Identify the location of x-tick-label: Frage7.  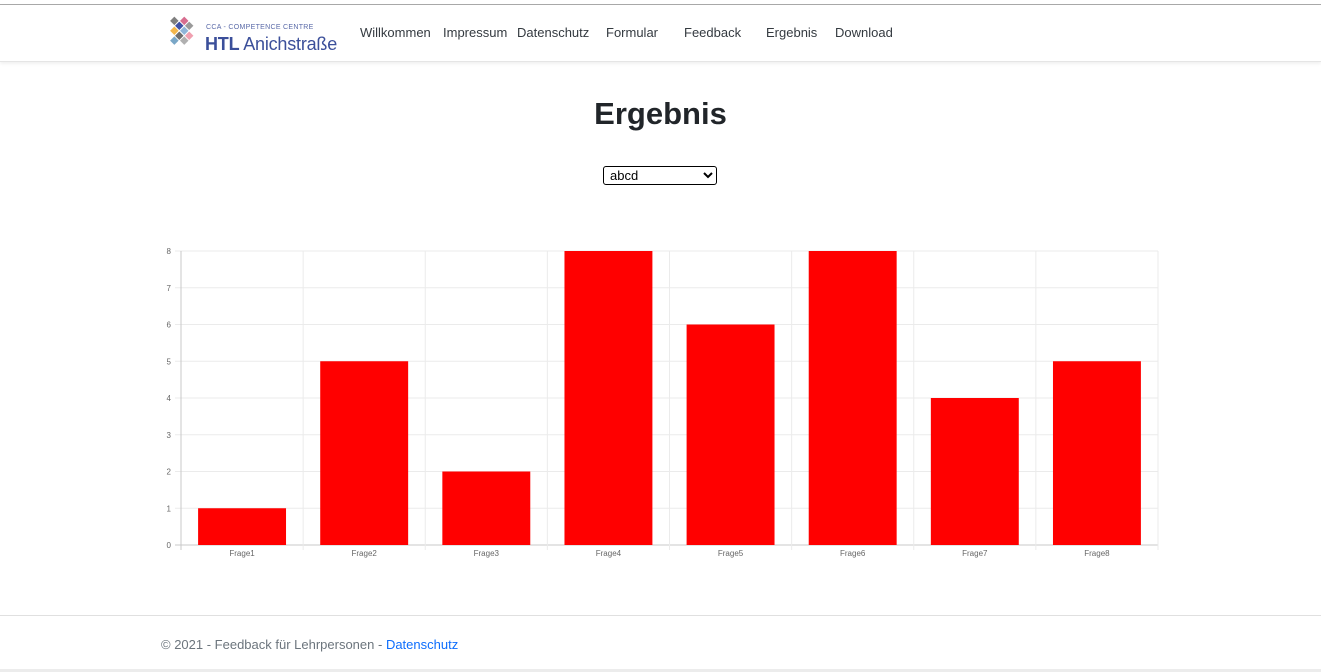
(975, 553).